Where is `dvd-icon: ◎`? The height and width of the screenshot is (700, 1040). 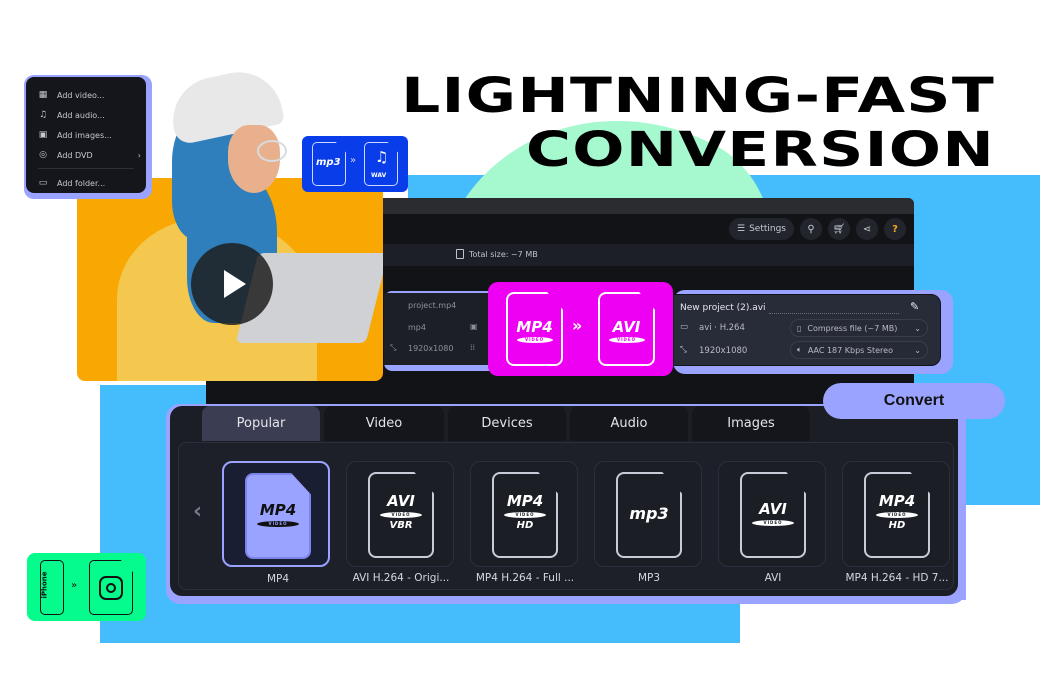
dvd-icon: ◎ is located at coordinates (43, 155).